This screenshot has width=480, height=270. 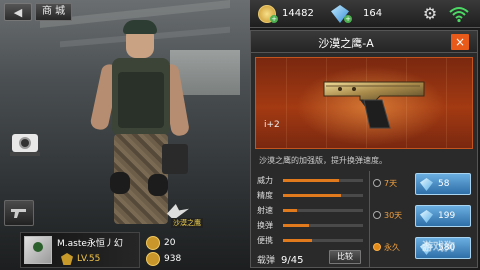 I want to click on ammo-value: 9/45, so click(x=292, y=260).